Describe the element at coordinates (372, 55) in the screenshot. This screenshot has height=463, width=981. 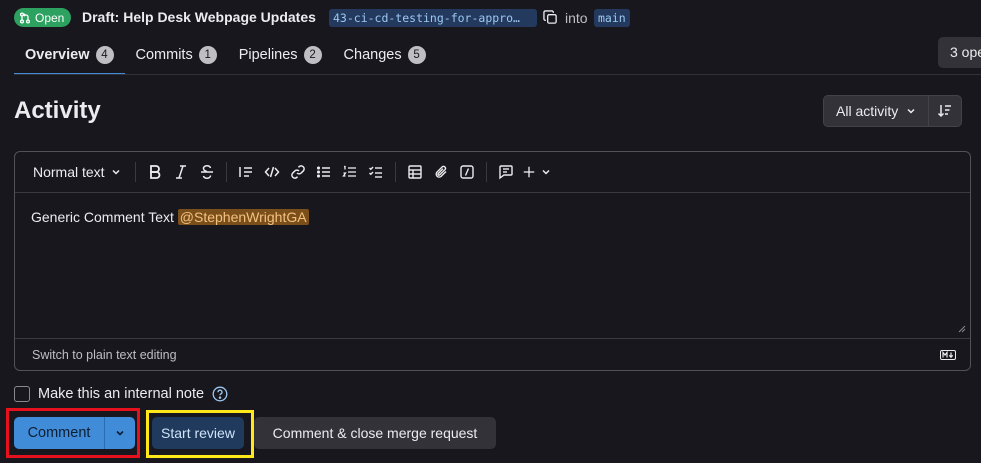
I see `tab-label: Changes` at that location.